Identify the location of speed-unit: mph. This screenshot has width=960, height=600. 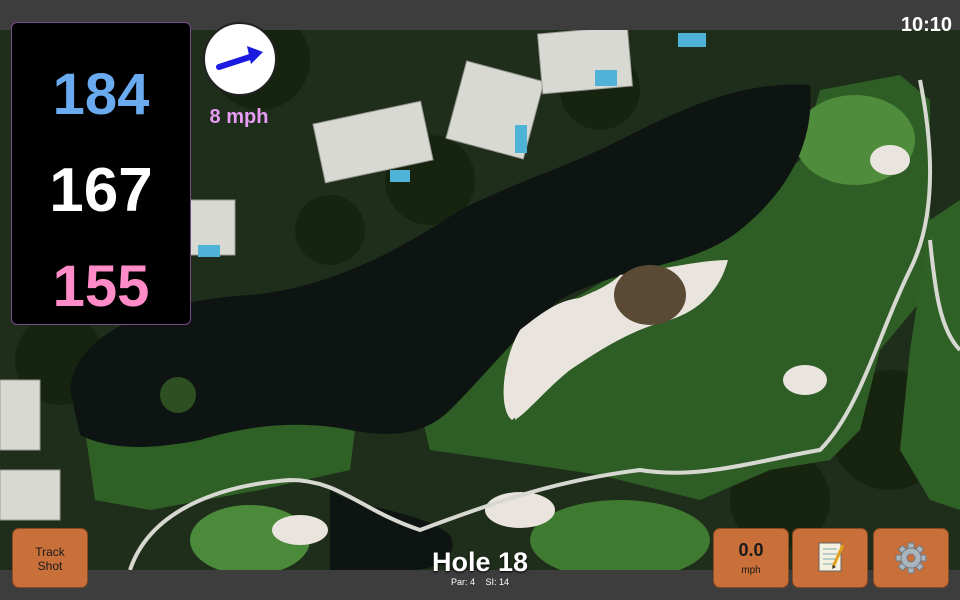
(751, 570).